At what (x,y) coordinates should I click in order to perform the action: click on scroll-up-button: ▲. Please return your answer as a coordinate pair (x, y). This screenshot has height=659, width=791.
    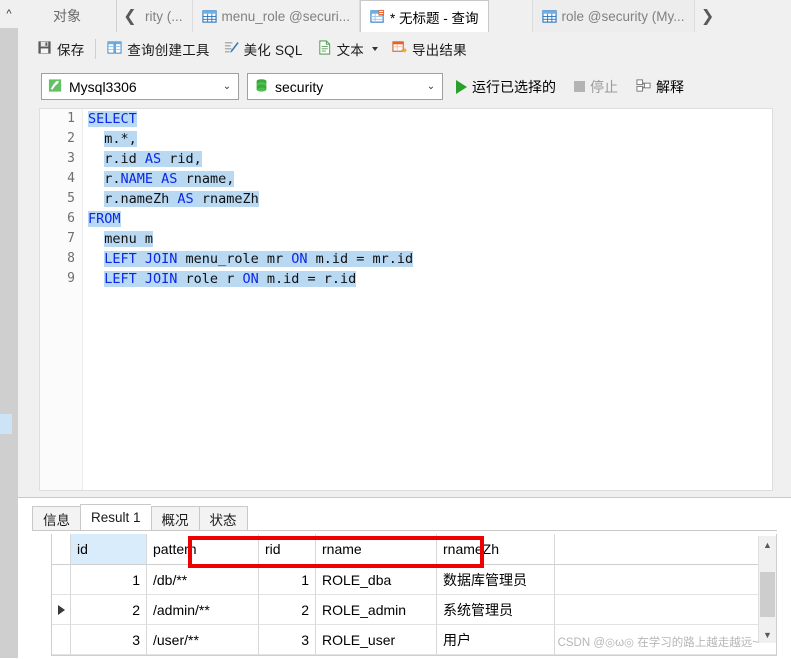
    Looking at the image, I should click on (767, 544).